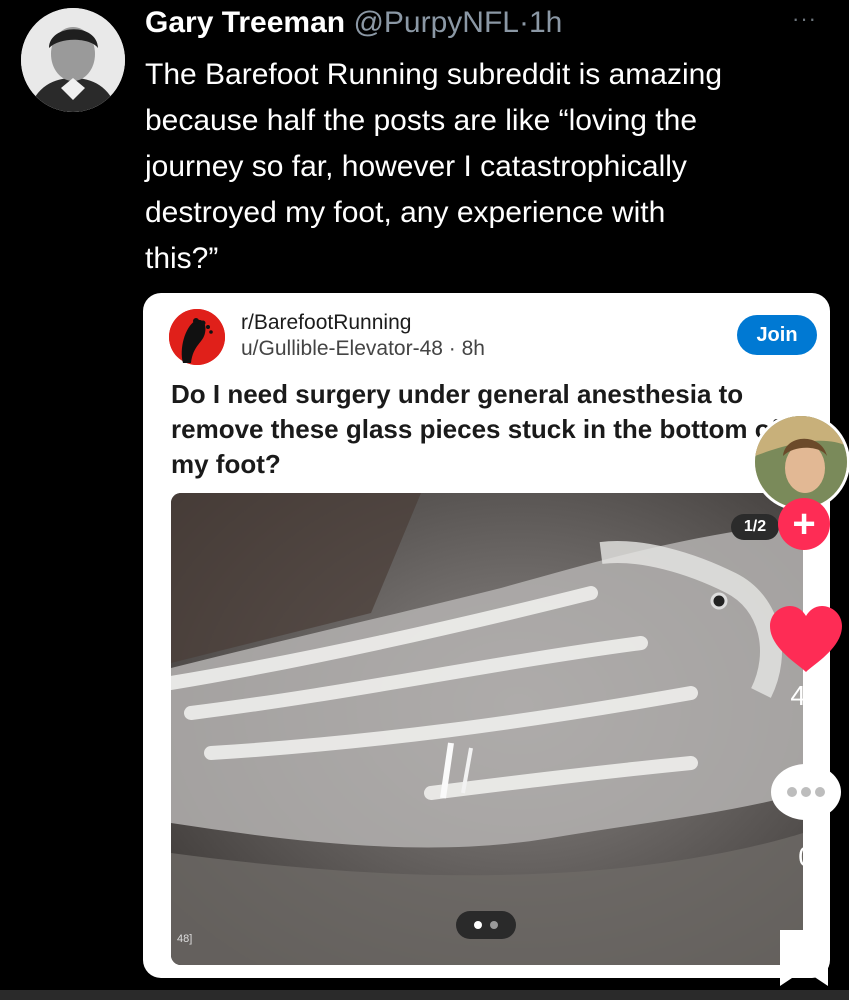 The height and width of the screenshot is (1000, 849). I want to click on post-meta: u/Gullible-Elevator-48 · 8h, so click(363, 349).